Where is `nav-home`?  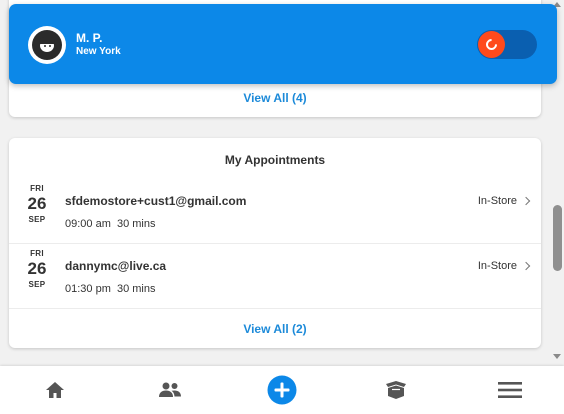 nav-home is located at coordinates (55, 390).